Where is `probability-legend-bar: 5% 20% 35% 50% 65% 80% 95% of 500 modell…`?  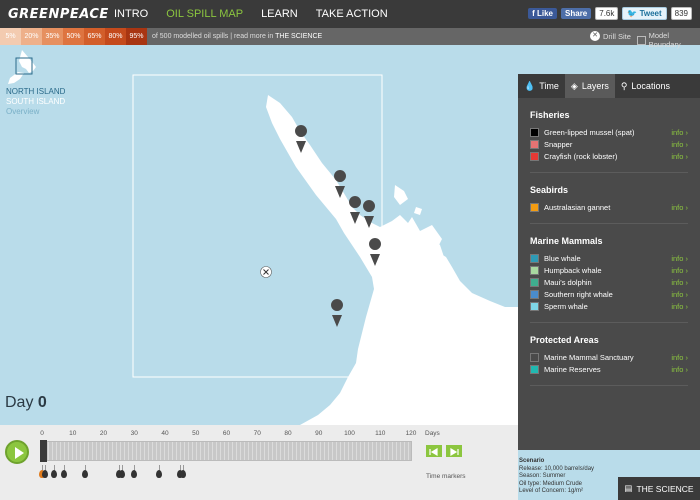
probability-legend-bar: 5% 20% 35% 50% 65% 80% 95% of 500 modell… is located at coordinates (350, 38).